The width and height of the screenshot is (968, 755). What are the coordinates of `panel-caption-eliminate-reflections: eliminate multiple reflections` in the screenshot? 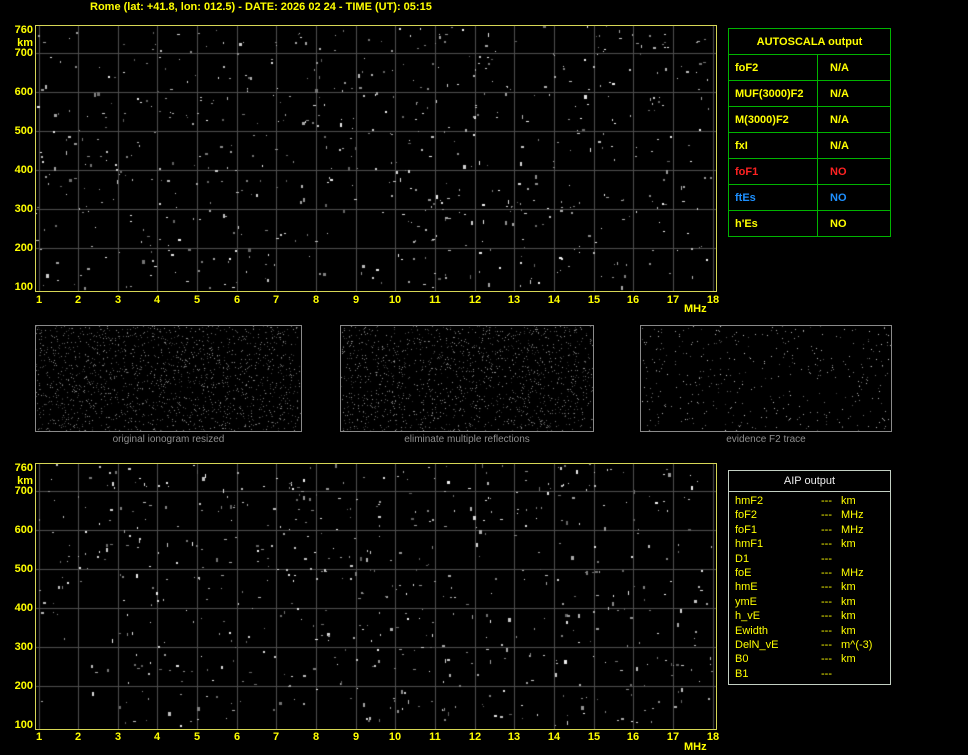 It's located at (467, 439).